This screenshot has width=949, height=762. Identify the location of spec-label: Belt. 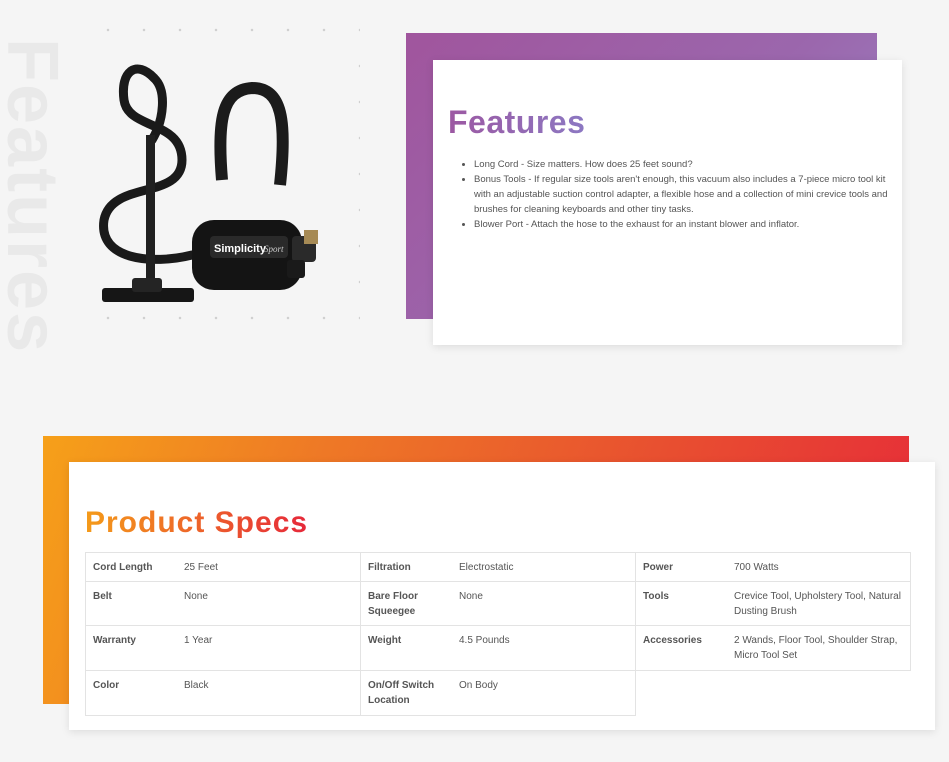
(102, 596).